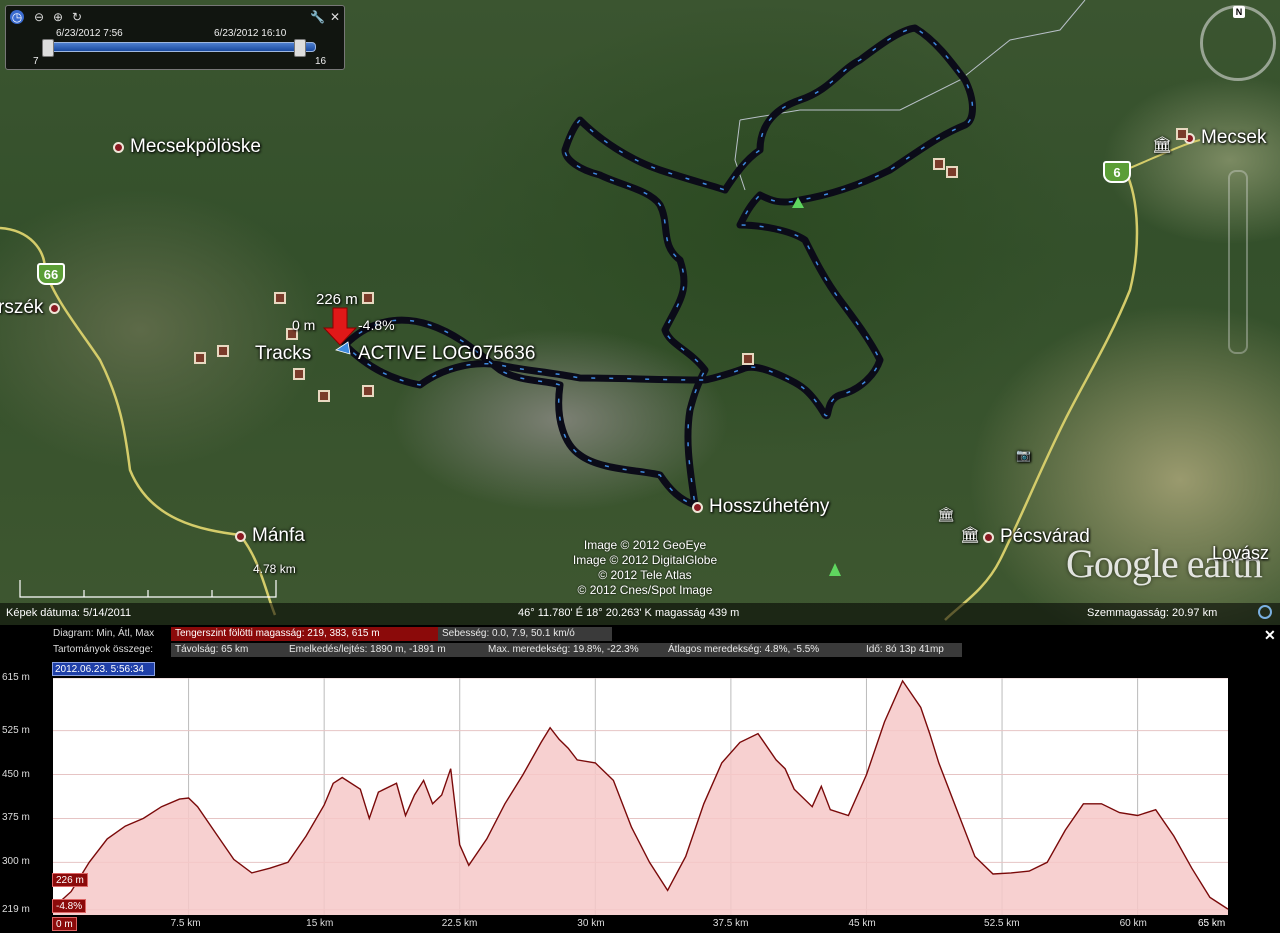 This screenshot has width=1280, height=933. Describe the element at coordinates (36, 61) in the screenshot. I see `timeline-min-label: 7` at that location.